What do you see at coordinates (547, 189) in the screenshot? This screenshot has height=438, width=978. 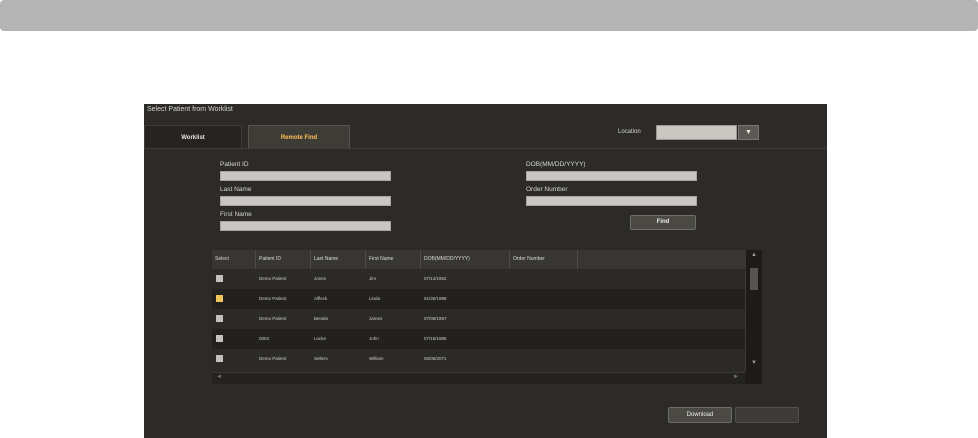 I see `order-number-label: Order Number` at bounding box center [547, 189].